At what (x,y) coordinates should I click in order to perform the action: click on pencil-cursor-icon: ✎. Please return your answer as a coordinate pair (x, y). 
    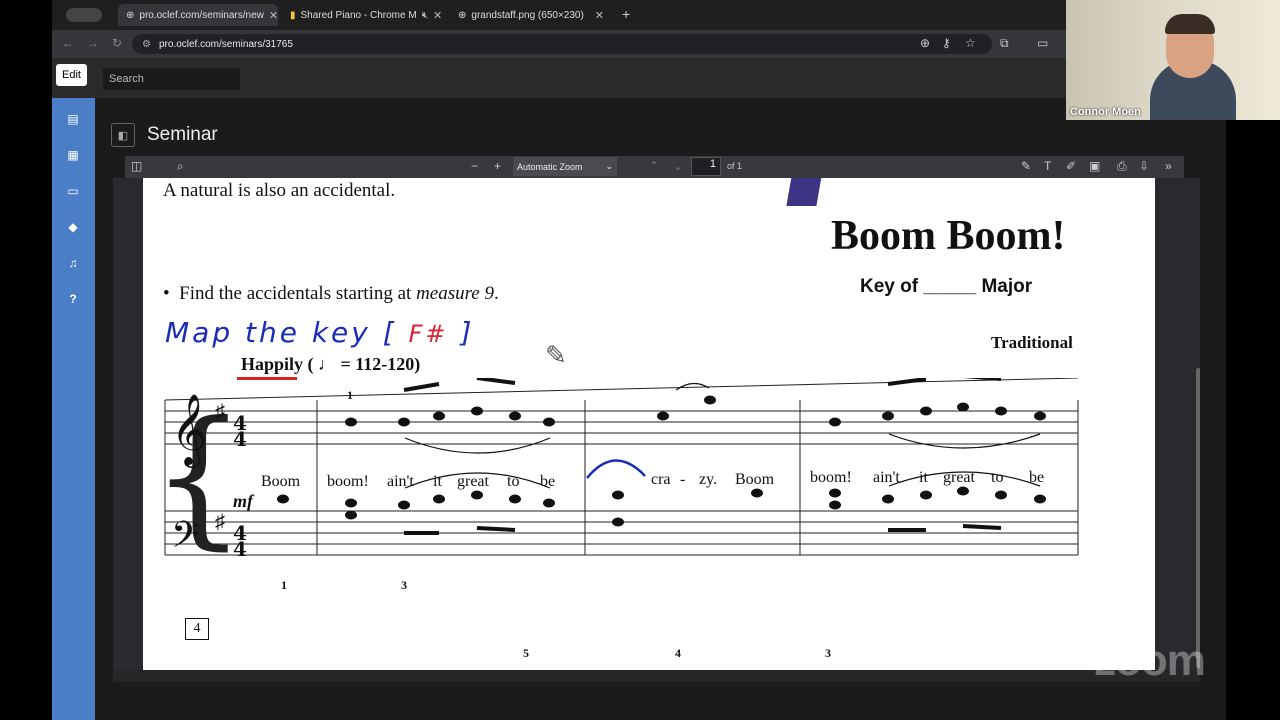
    Looking at the image, I should click on (556, 355).